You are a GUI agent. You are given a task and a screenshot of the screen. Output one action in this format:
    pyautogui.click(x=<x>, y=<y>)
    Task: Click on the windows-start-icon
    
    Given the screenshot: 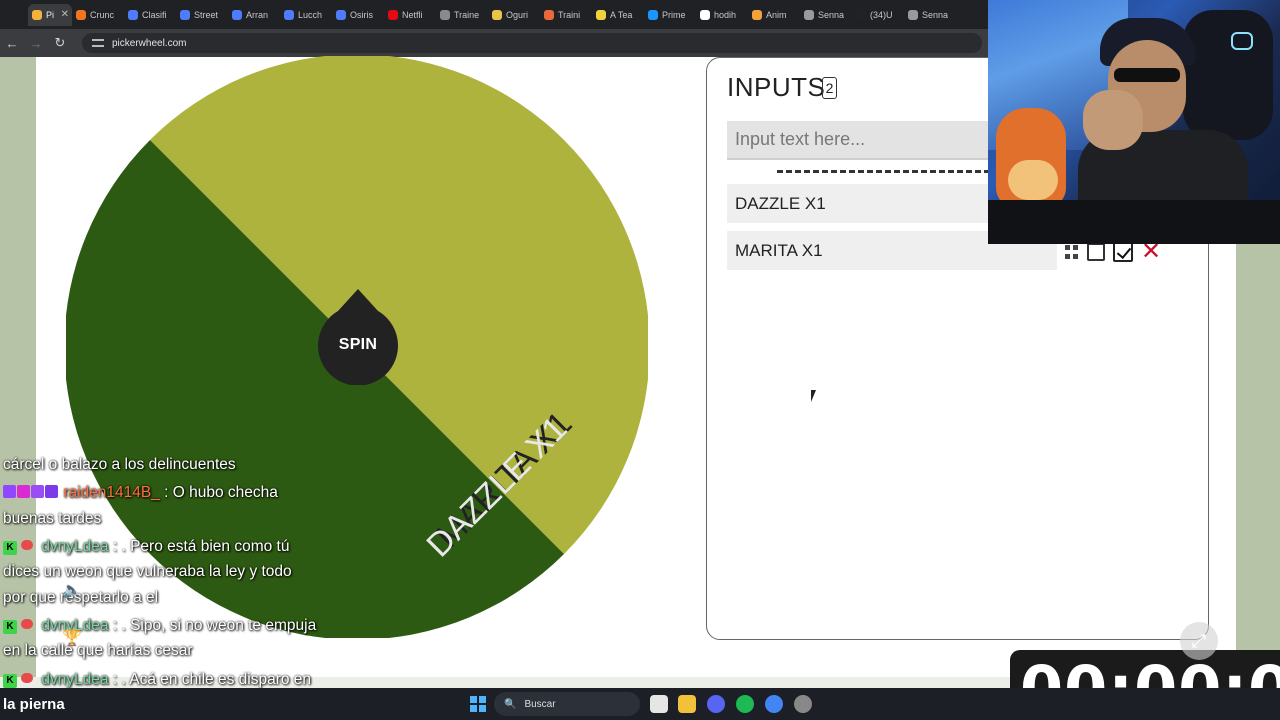 What is the action you would take?
    pyautogui.click(x=478, y=704)
    